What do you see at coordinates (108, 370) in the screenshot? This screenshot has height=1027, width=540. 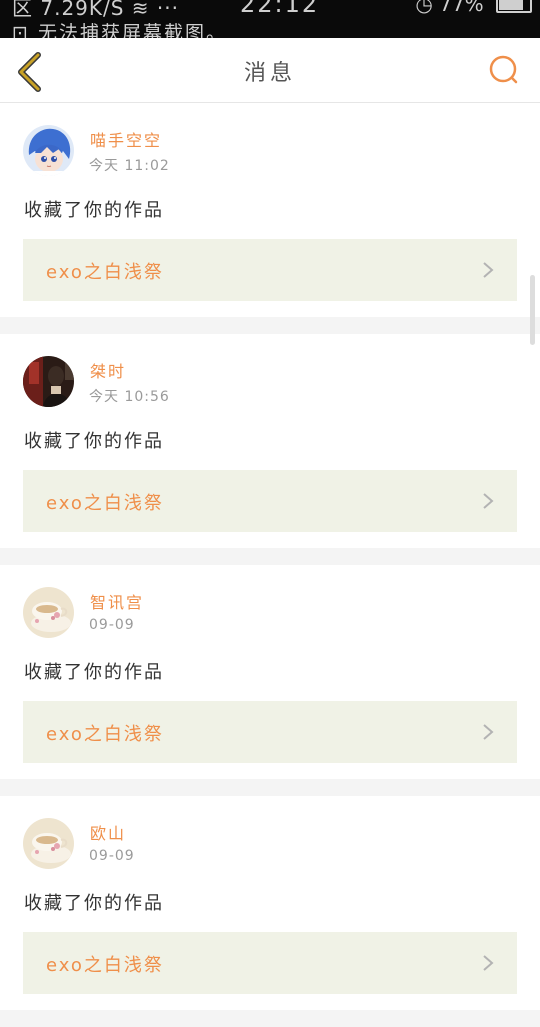 I see `username: 桀时` at bounding box center [108, 370].